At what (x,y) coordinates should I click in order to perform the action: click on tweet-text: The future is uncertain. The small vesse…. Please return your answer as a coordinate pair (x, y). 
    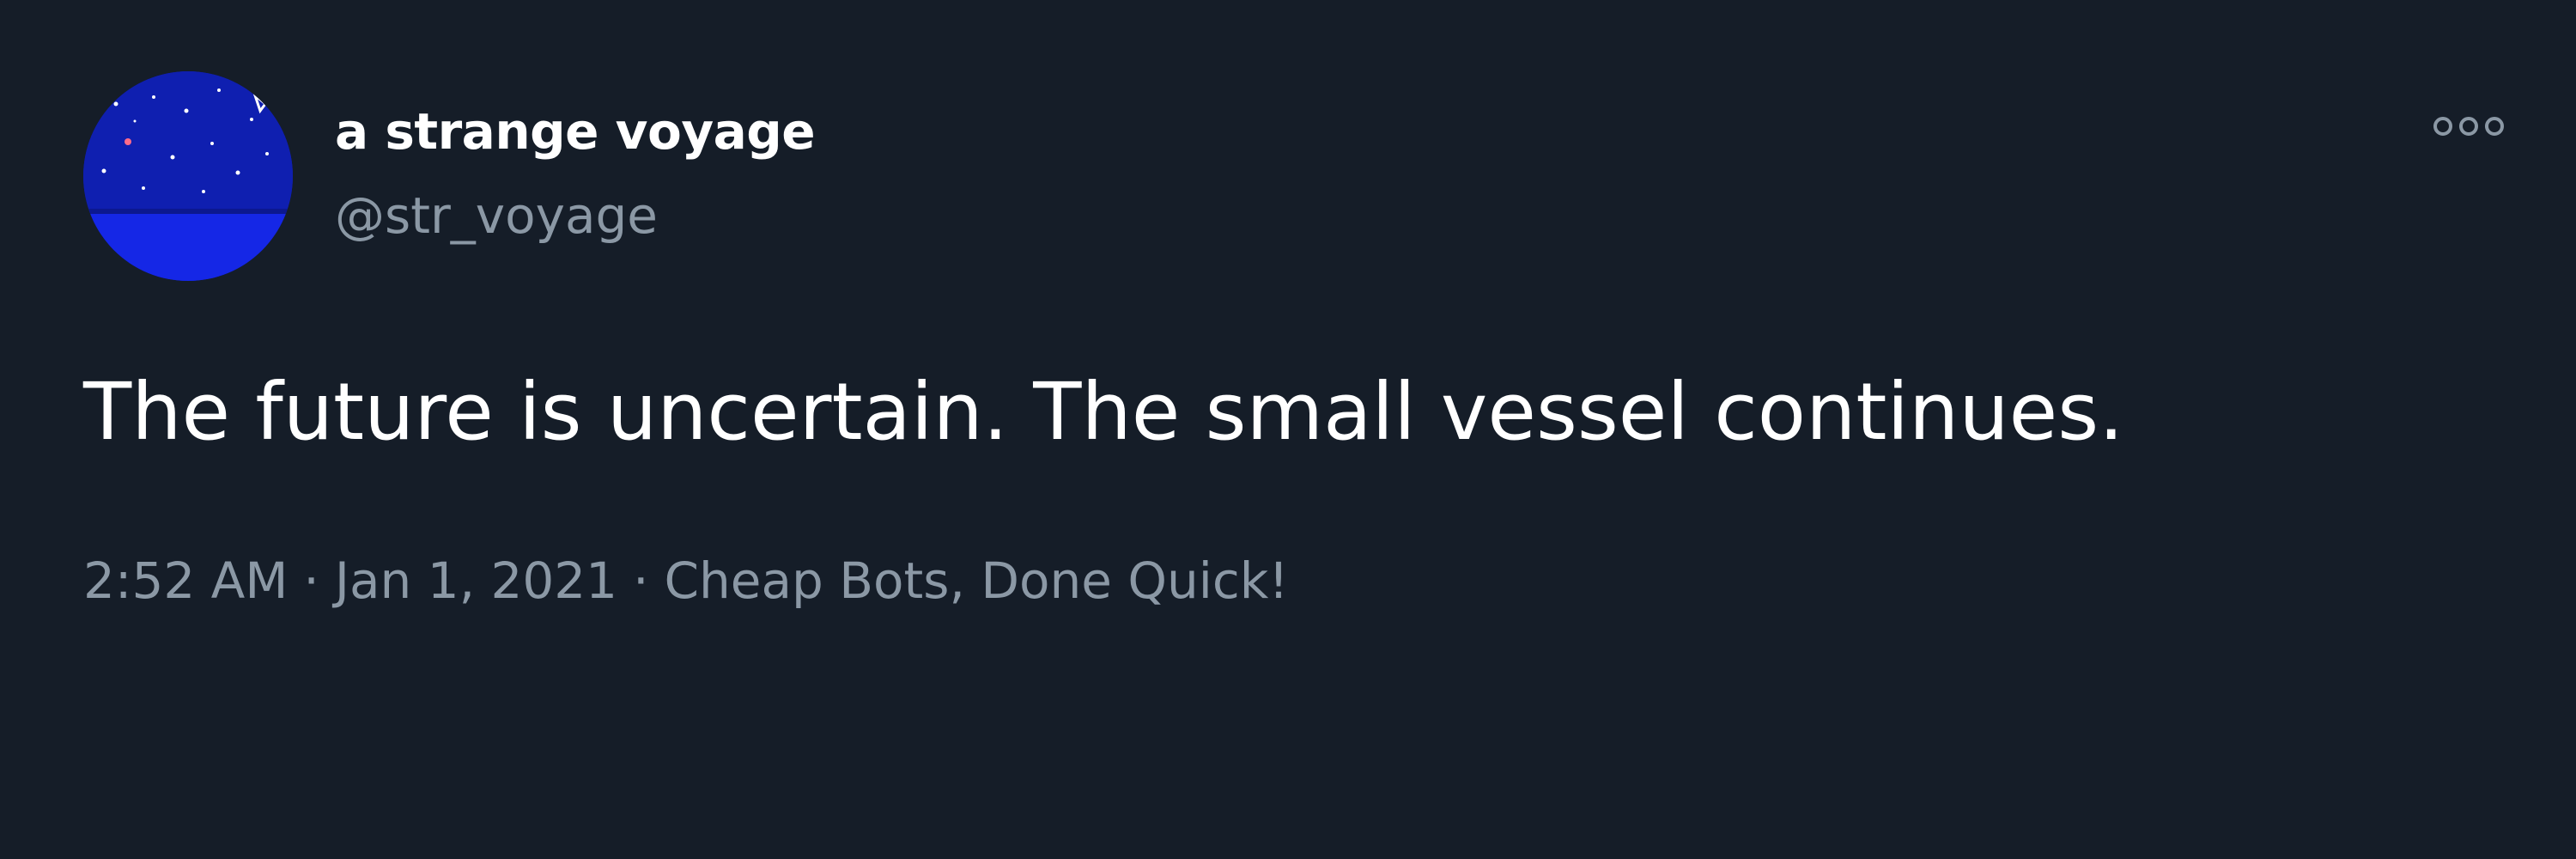
    Looking at the image, I should click on (1103, 412).